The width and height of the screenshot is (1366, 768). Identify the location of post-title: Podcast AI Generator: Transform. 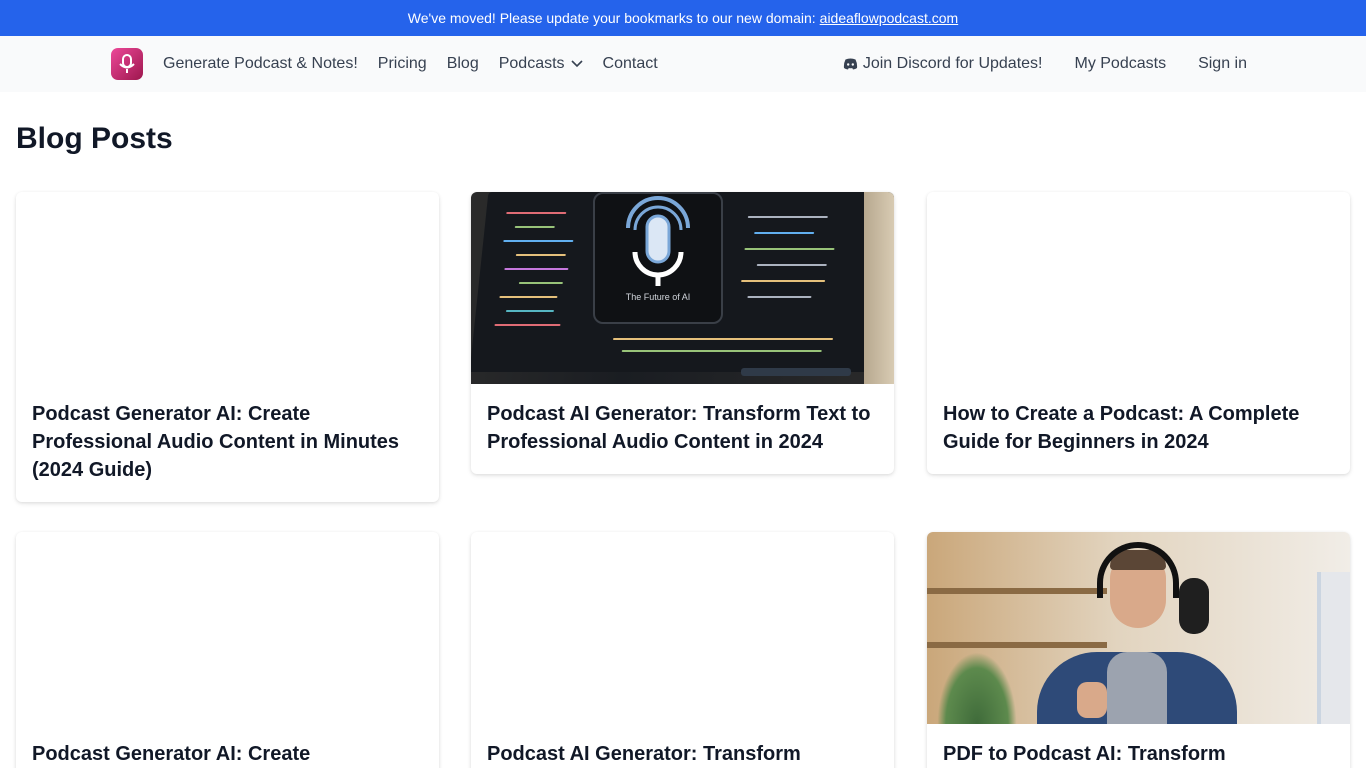
(644, 754).